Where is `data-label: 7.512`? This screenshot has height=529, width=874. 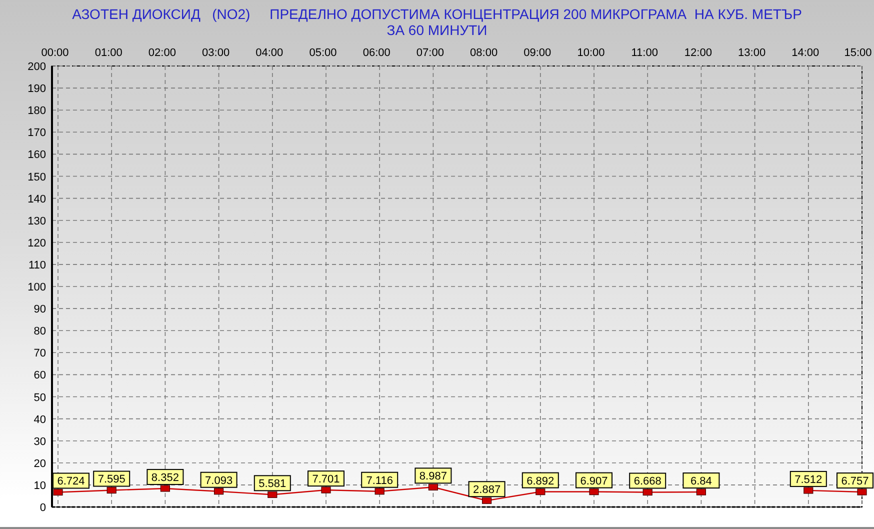 data-label: 7.512 is located at coordinates (808, 478).